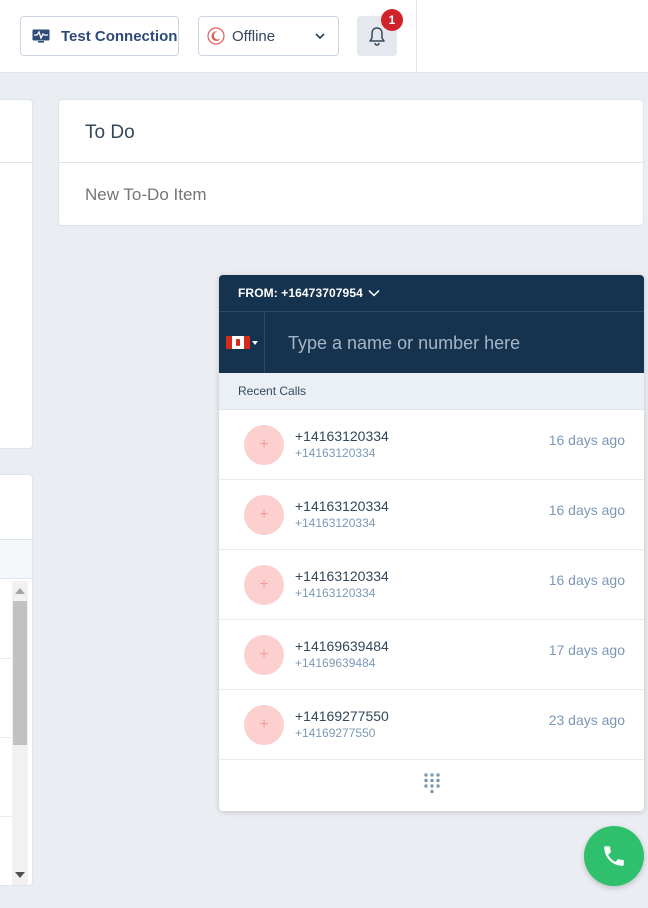 The image size is (648, 908). I want to click on scrollbar, so click(20, 733).